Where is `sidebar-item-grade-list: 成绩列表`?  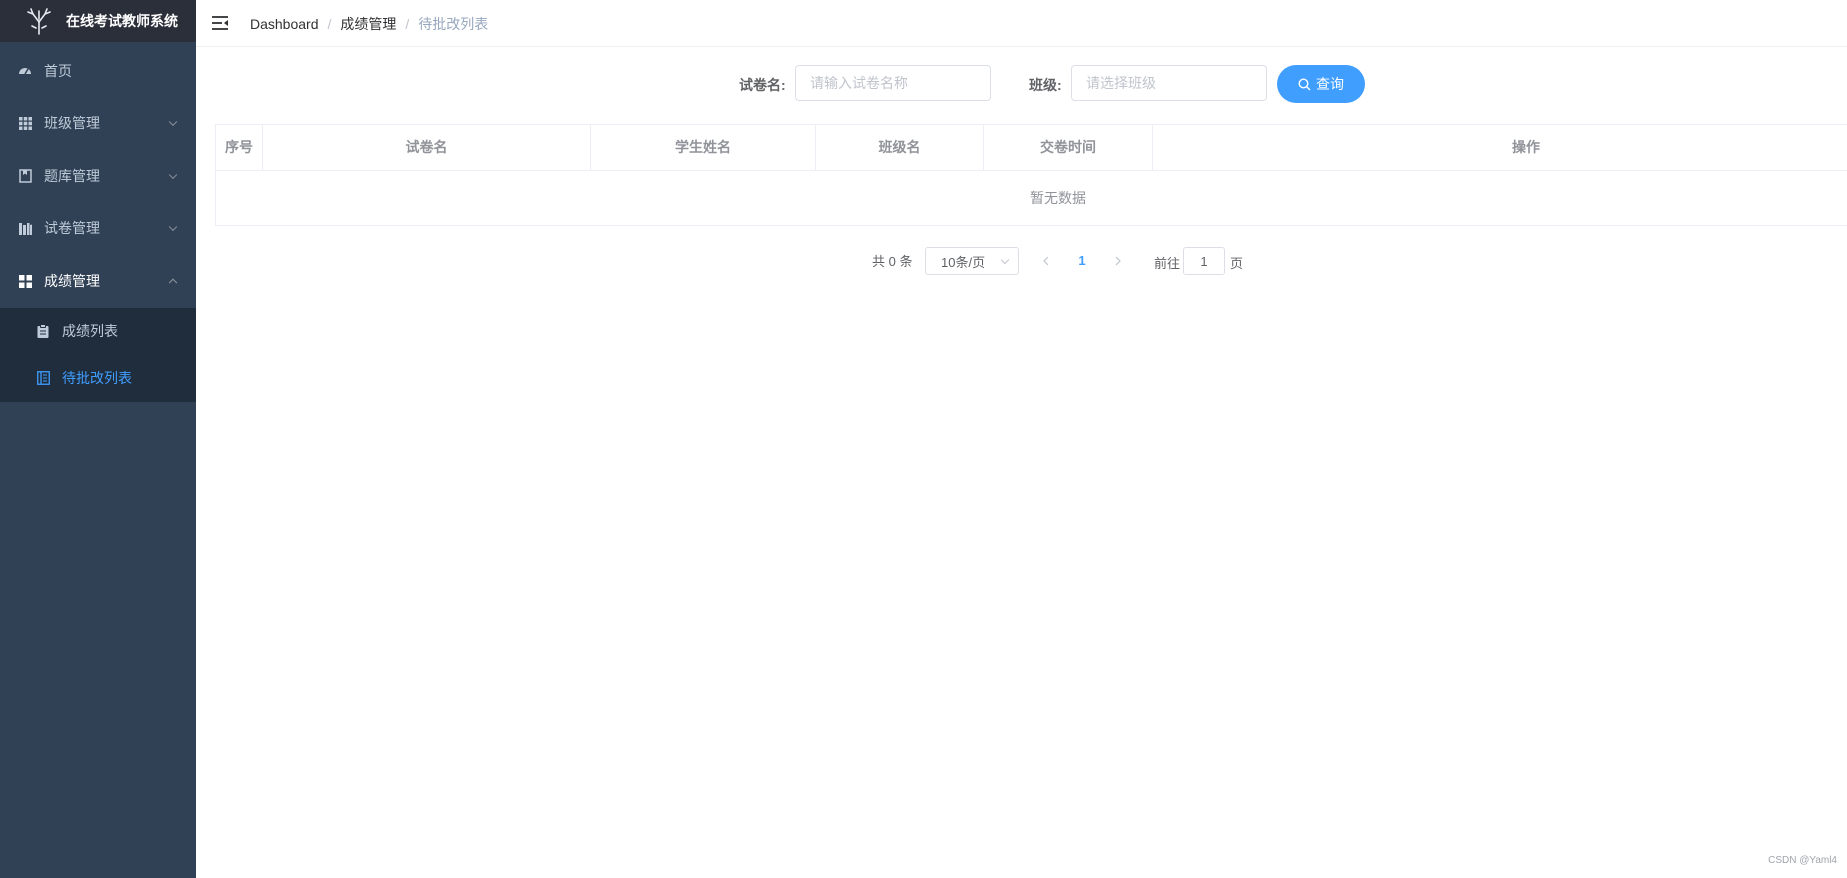 sidebar-item-grade-list: 成绩列表 is located at coordinates (98, 331).